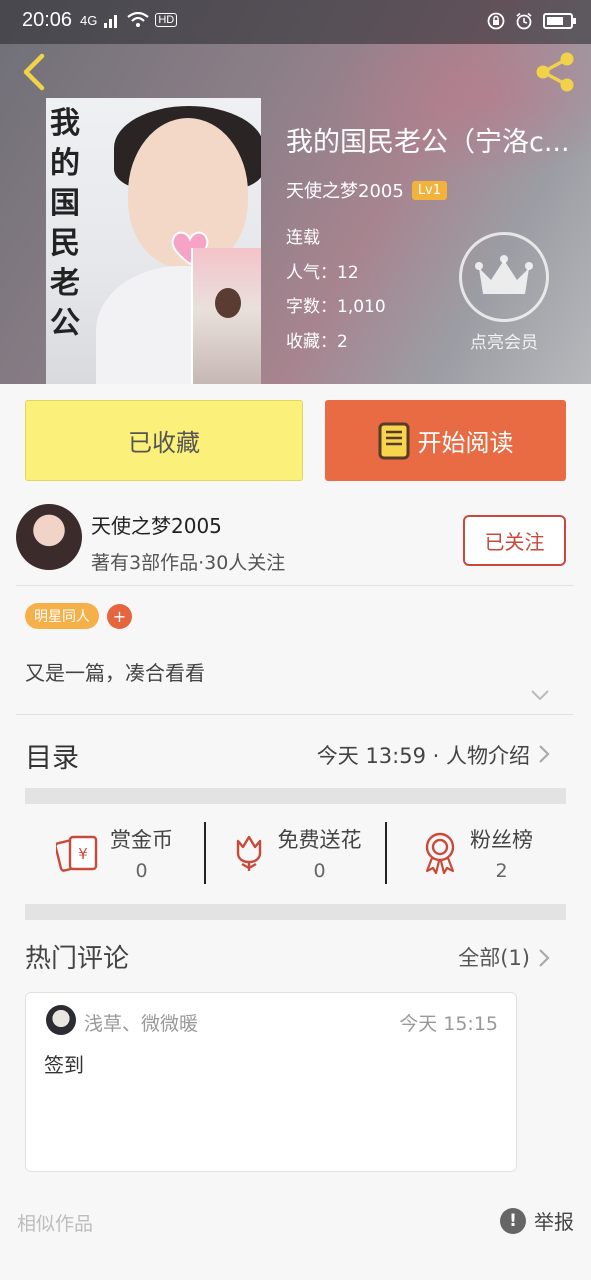 This screenshot has width=591, height=1280. What do you see at coordinates (556, 72) in the screenshot?
I see `share-icon` at bounding box center [556, 72].